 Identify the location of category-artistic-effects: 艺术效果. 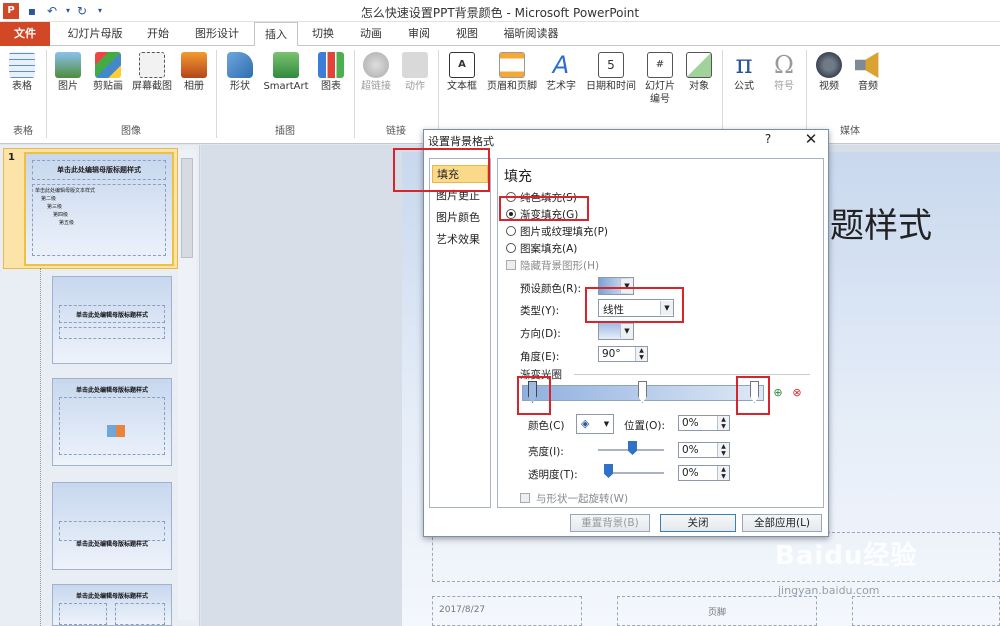
(460, 240).